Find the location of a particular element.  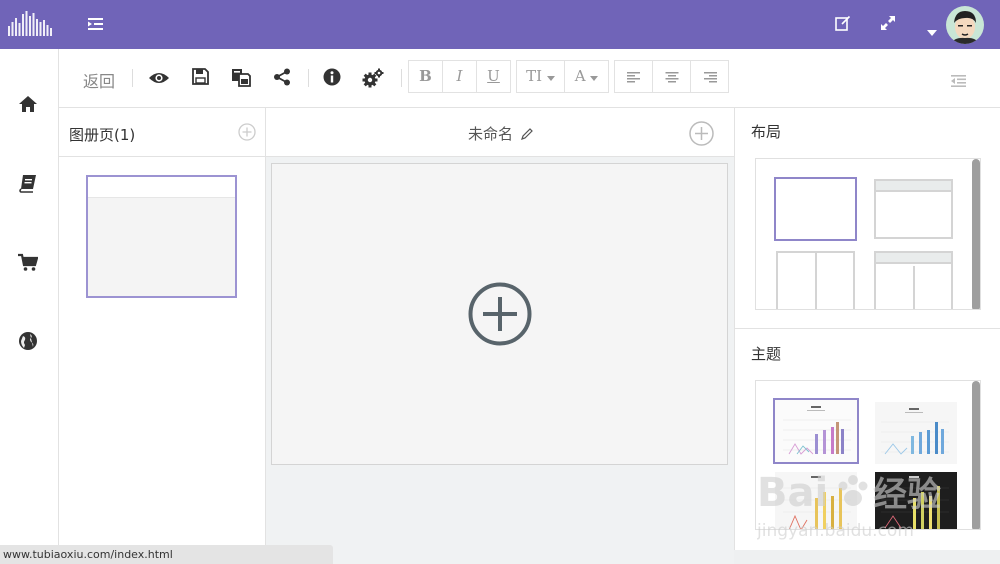

layout-option-header-two-column is located at coordinates (913, 280).